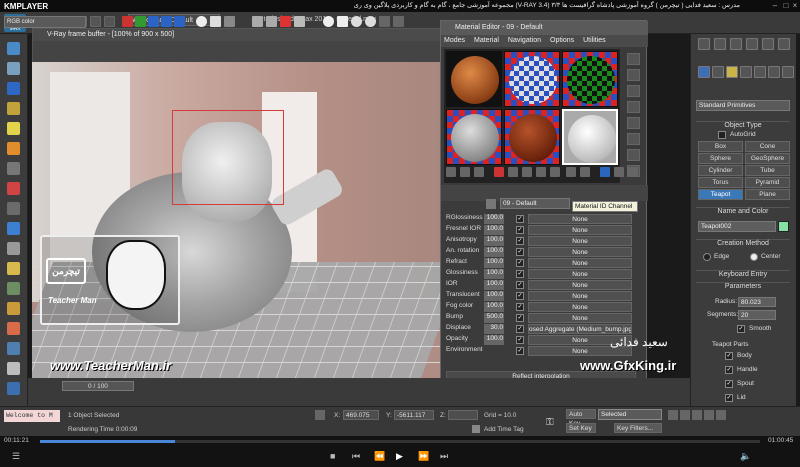  Describe the element at coordinates (746, 72) in the screenshot. I see `cameras-icon` at that location.